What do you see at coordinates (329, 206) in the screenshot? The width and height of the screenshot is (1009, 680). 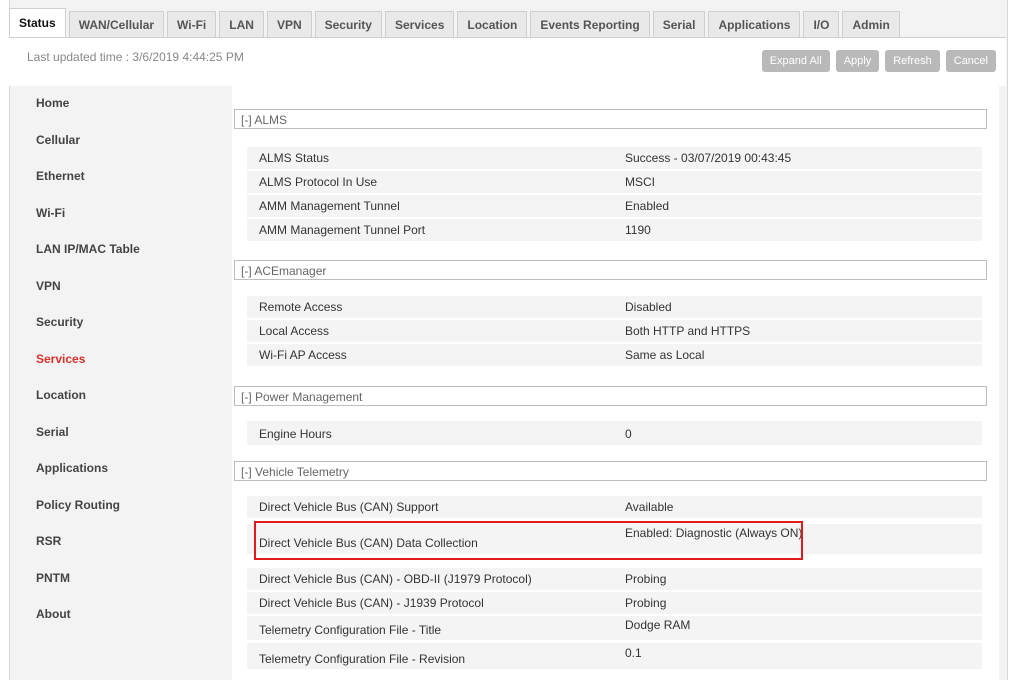 I see `row-label: AMM Management Tunnel` at bounding box center [329, 206].